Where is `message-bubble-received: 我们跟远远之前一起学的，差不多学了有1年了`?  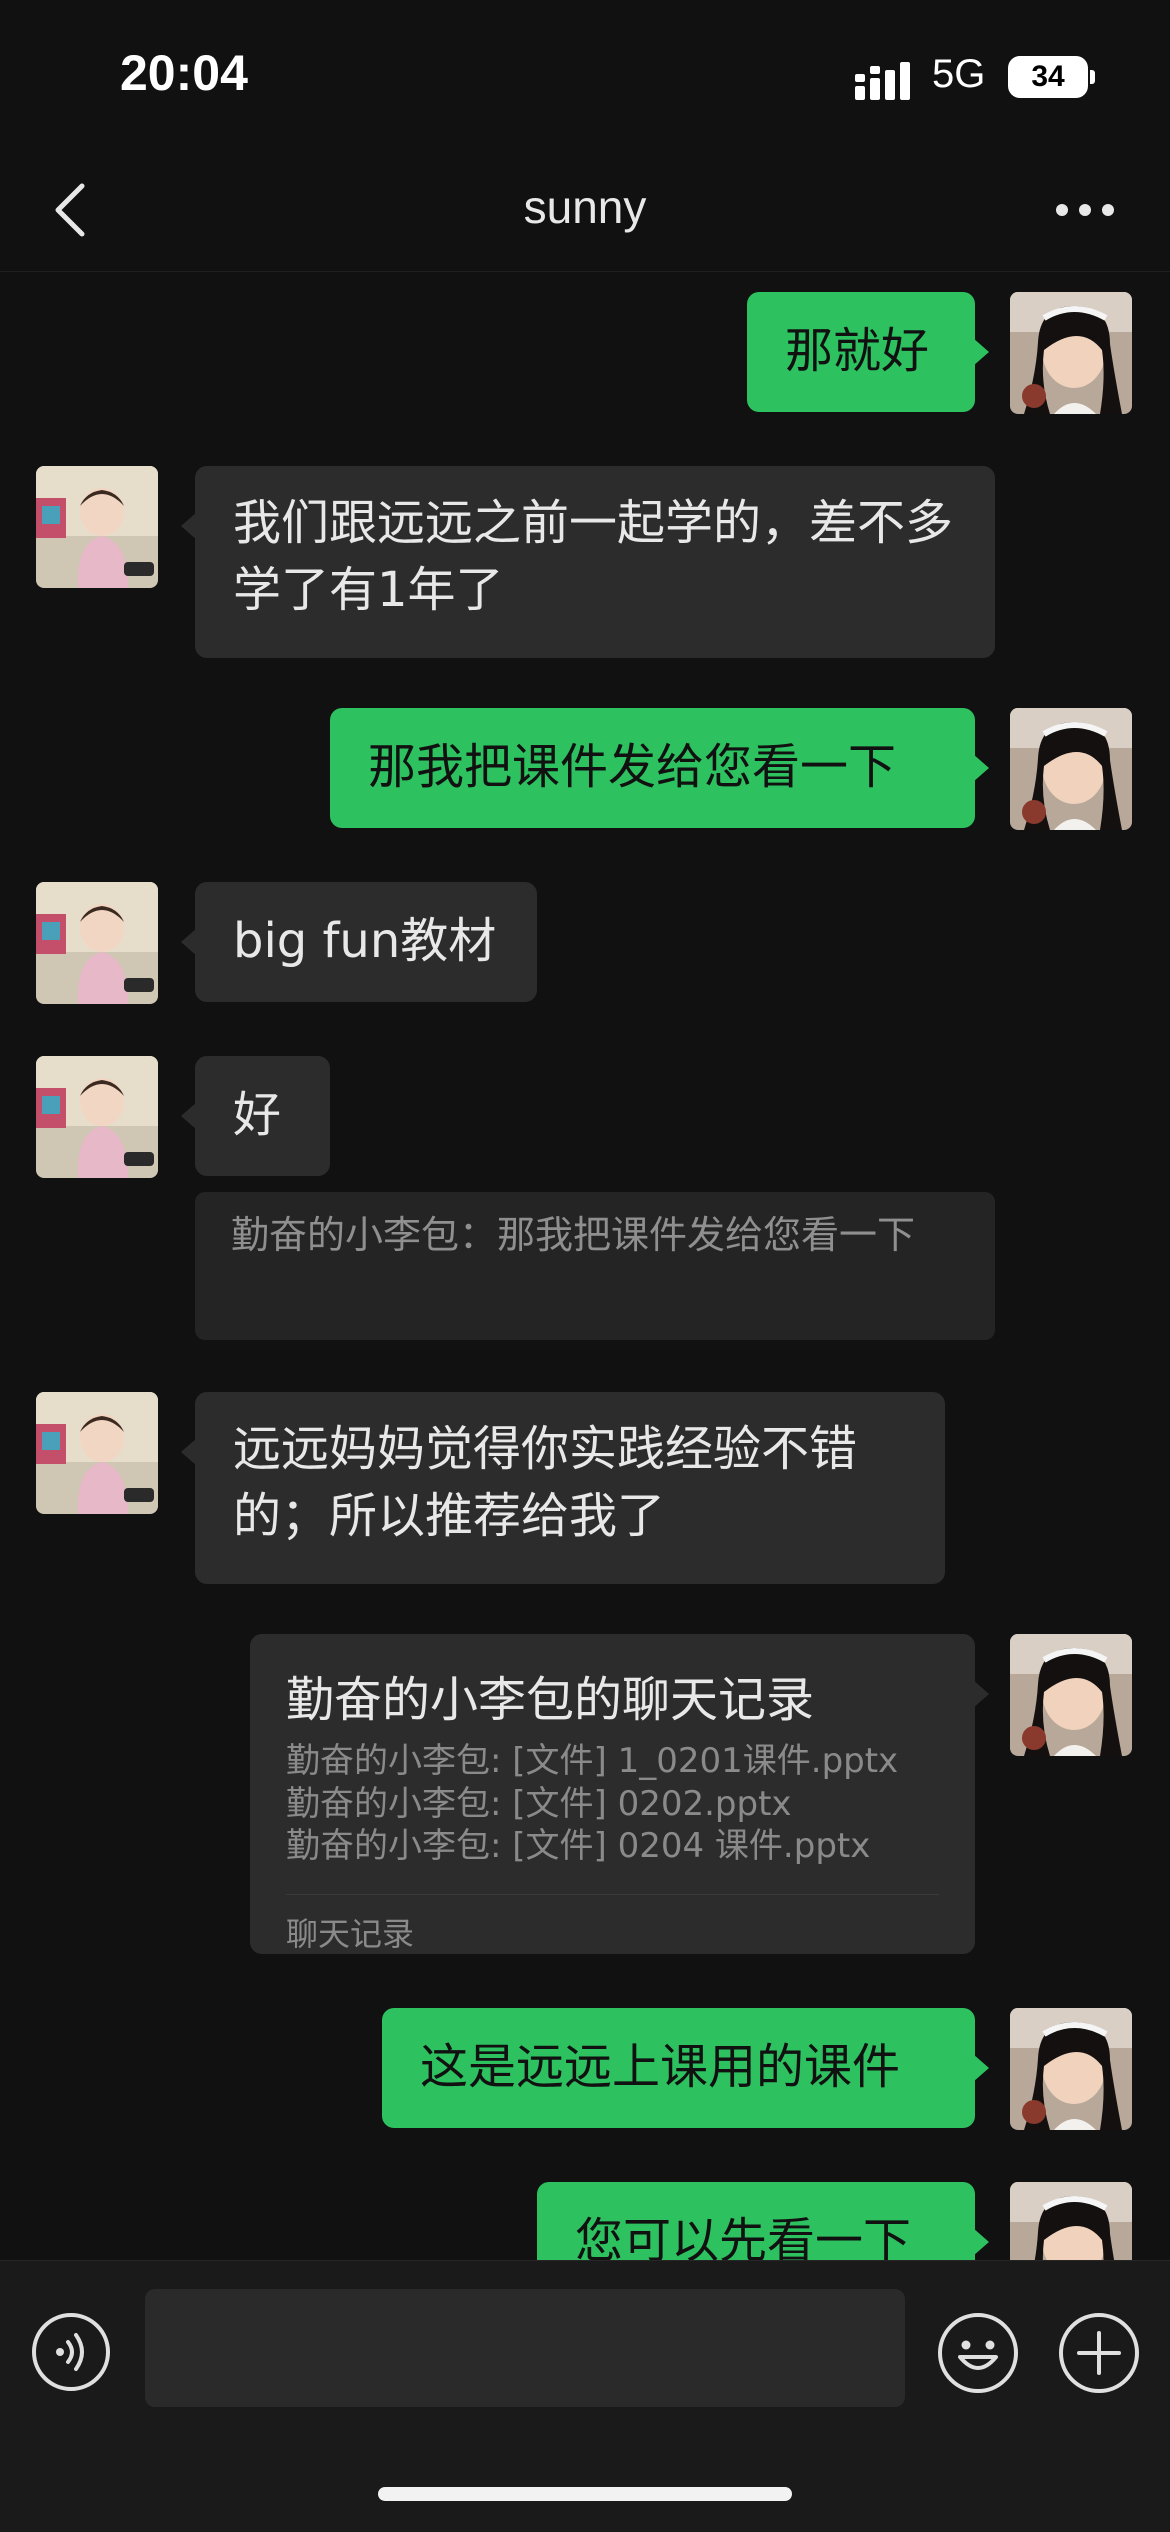 message-bubble-received: 我们跟远远之前一起学的，差不多学了有1年了 is located at coordinates (588, 562).